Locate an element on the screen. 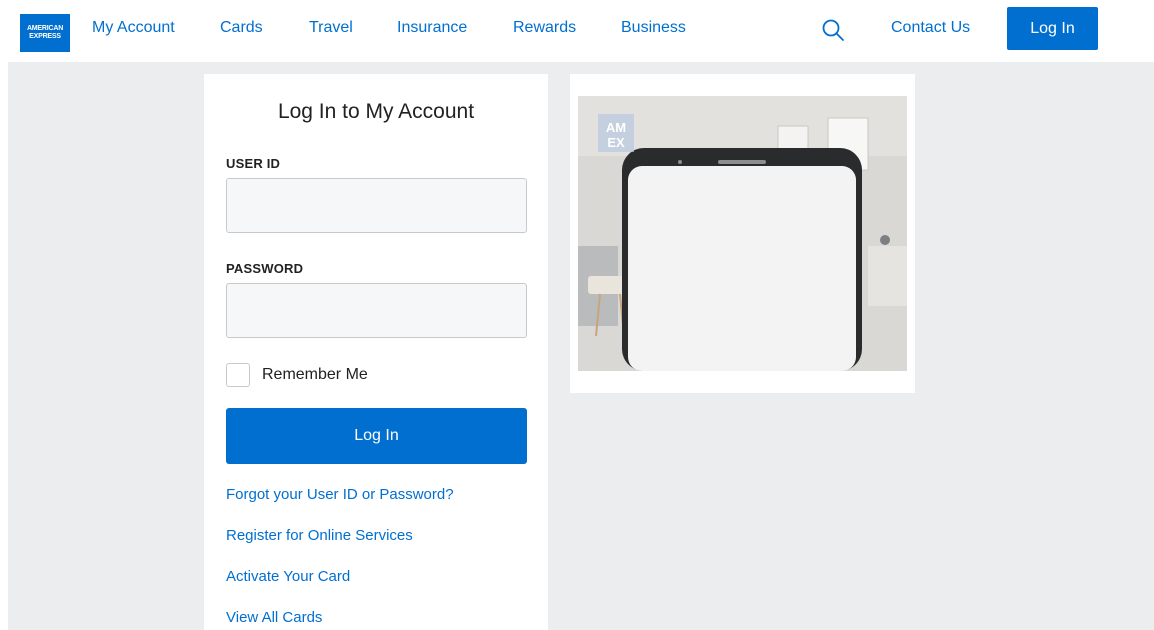  nav-insurance: Insurance is located at coordinates (432, 28).